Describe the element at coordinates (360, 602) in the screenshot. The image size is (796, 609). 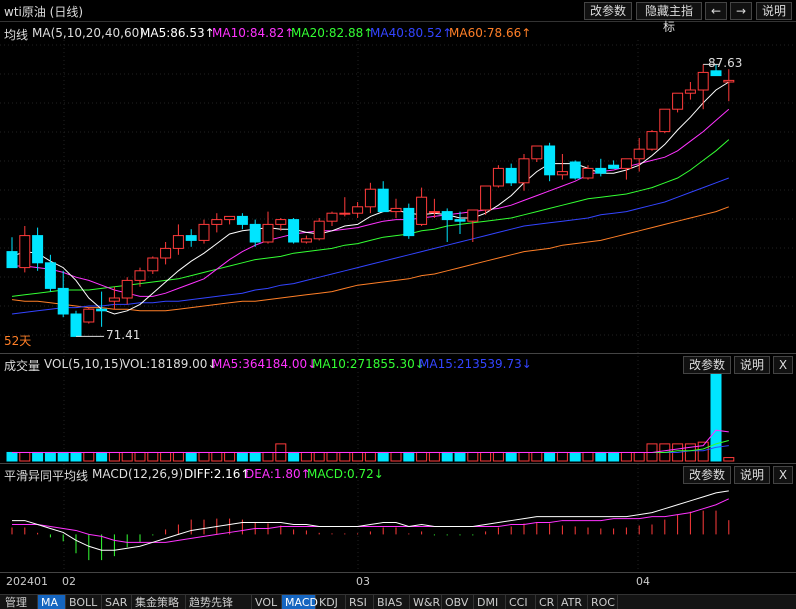
I see `tab-rsi: RSI` at that location.